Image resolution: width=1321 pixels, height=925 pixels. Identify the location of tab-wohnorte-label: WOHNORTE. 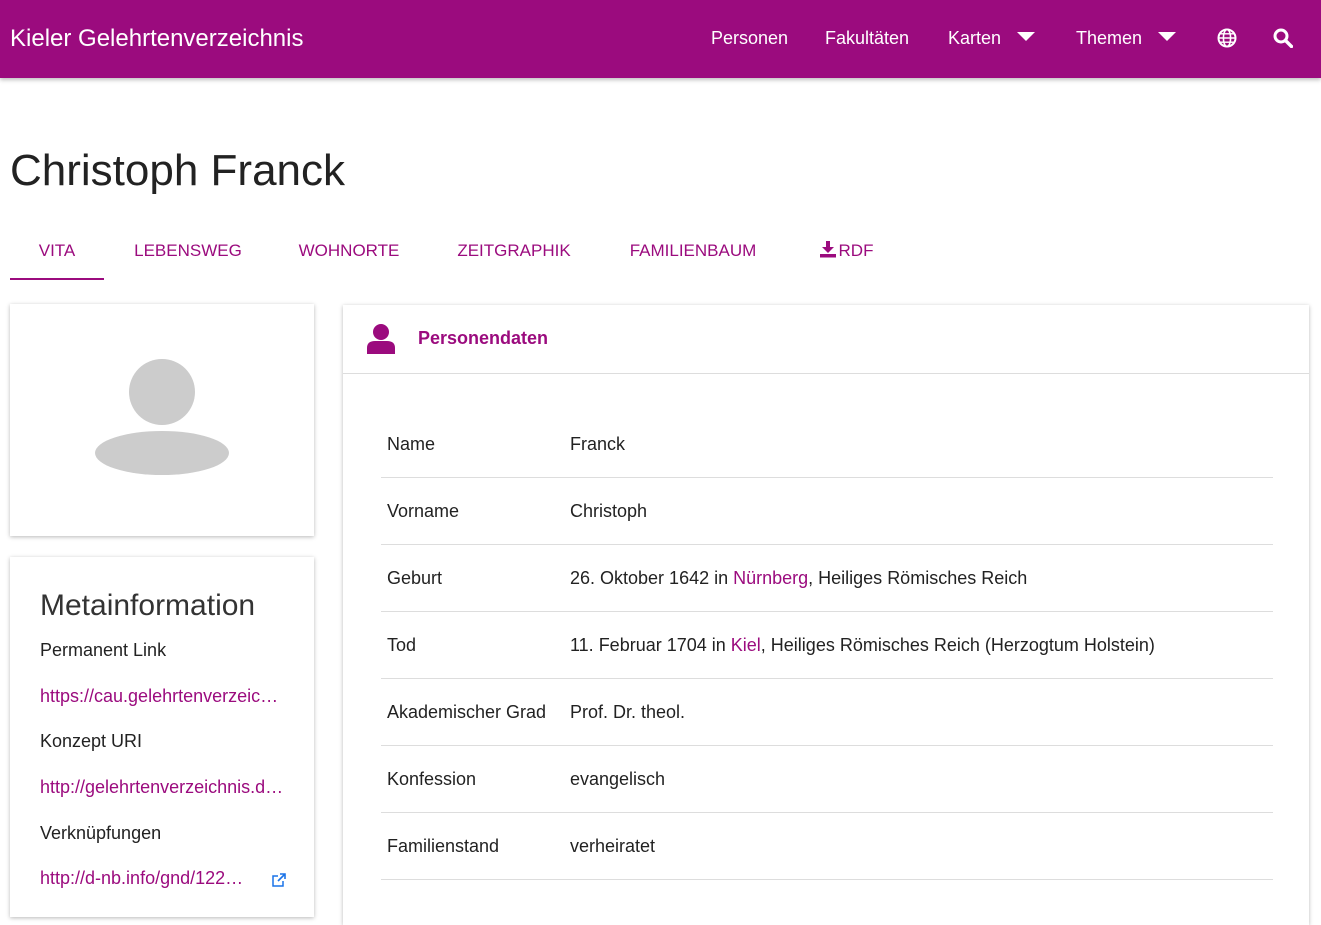
(349, 250).